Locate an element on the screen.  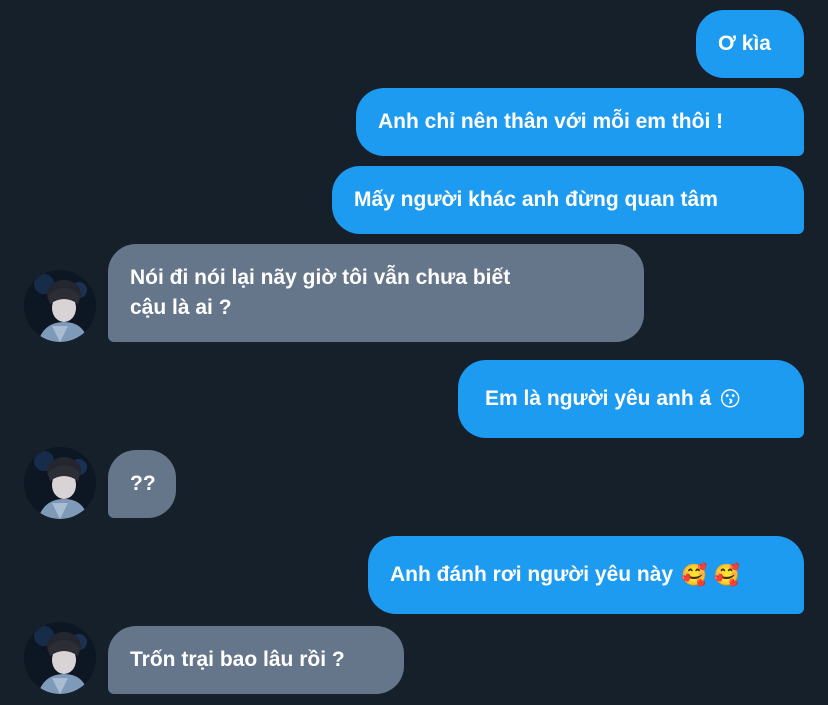
message-text: Anh chỉ nên thân với mỗi em thôi ! is located at coordinates (551, 121).